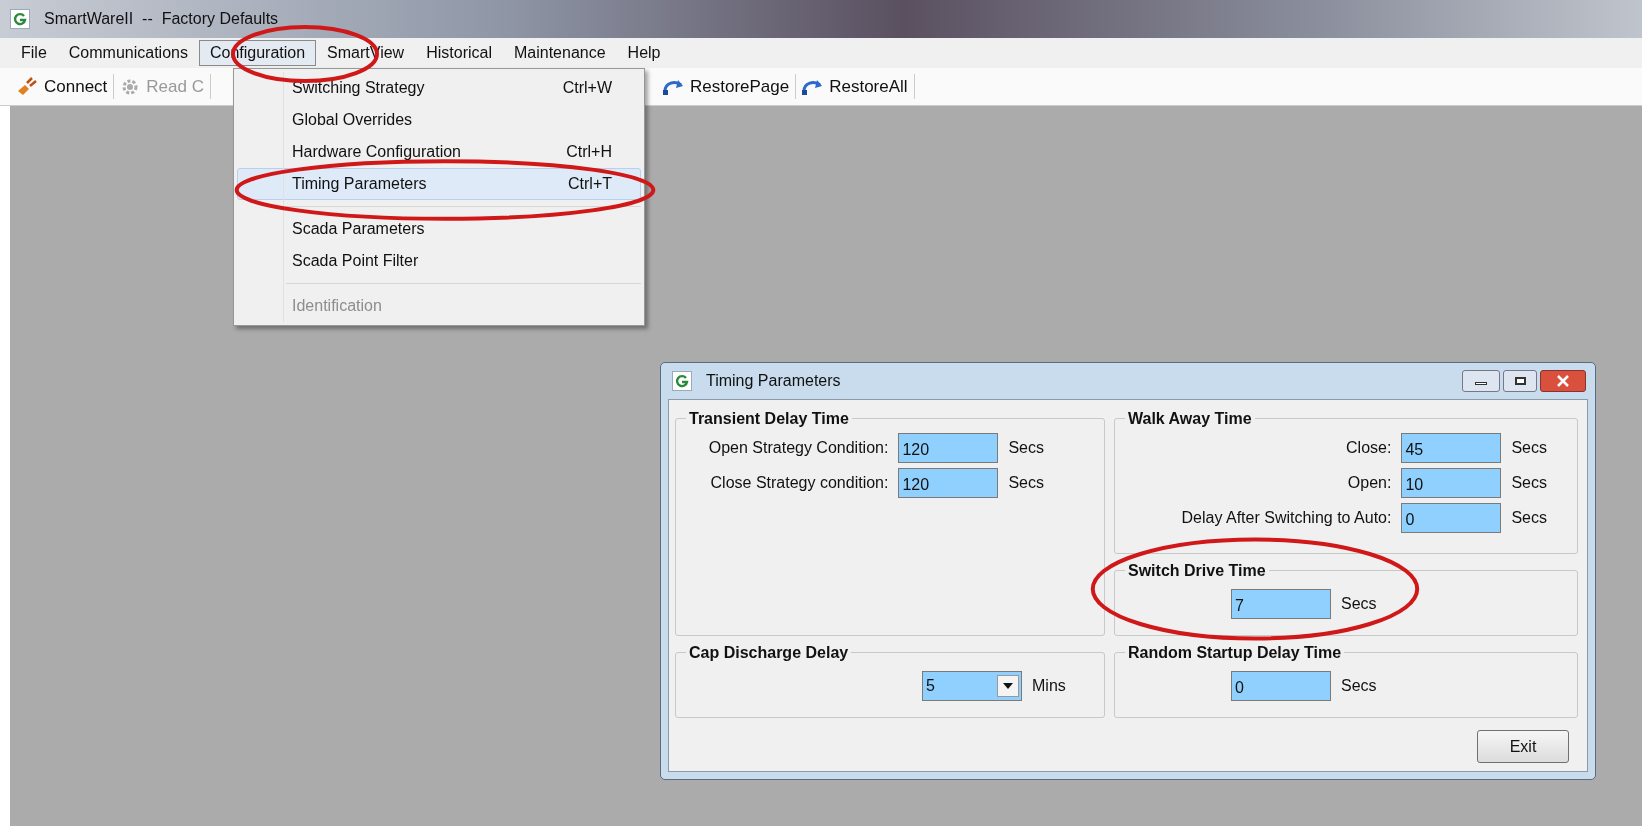 This screenshot has height=826, width=1642. Describe the element at coordinates (799, 483) in the screenshot. I see `field-label: Close Strategy condition:` at that location.